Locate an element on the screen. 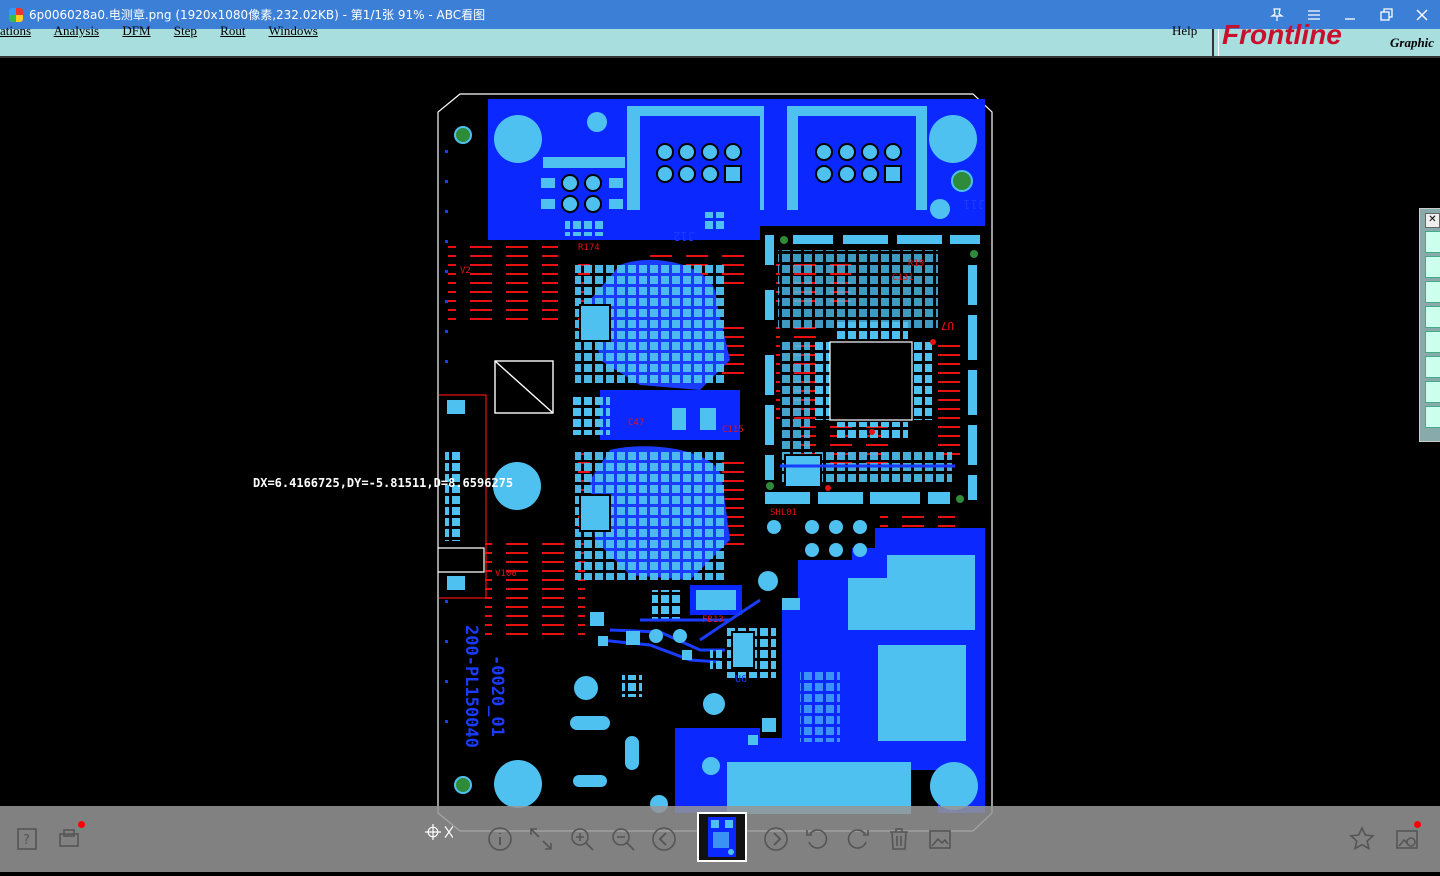  help-icon: ? is located at coordinates (28, 839).